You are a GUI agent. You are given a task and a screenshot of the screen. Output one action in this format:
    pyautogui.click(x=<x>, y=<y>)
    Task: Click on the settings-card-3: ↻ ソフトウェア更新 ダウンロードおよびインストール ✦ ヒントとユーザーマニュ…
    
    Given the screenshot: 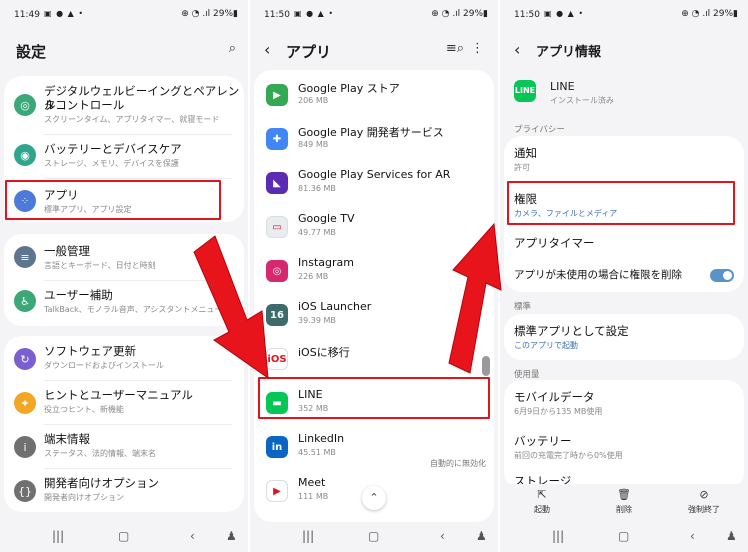 What is the action you would take?
    pyautogui.click(x=124, y=424)
    